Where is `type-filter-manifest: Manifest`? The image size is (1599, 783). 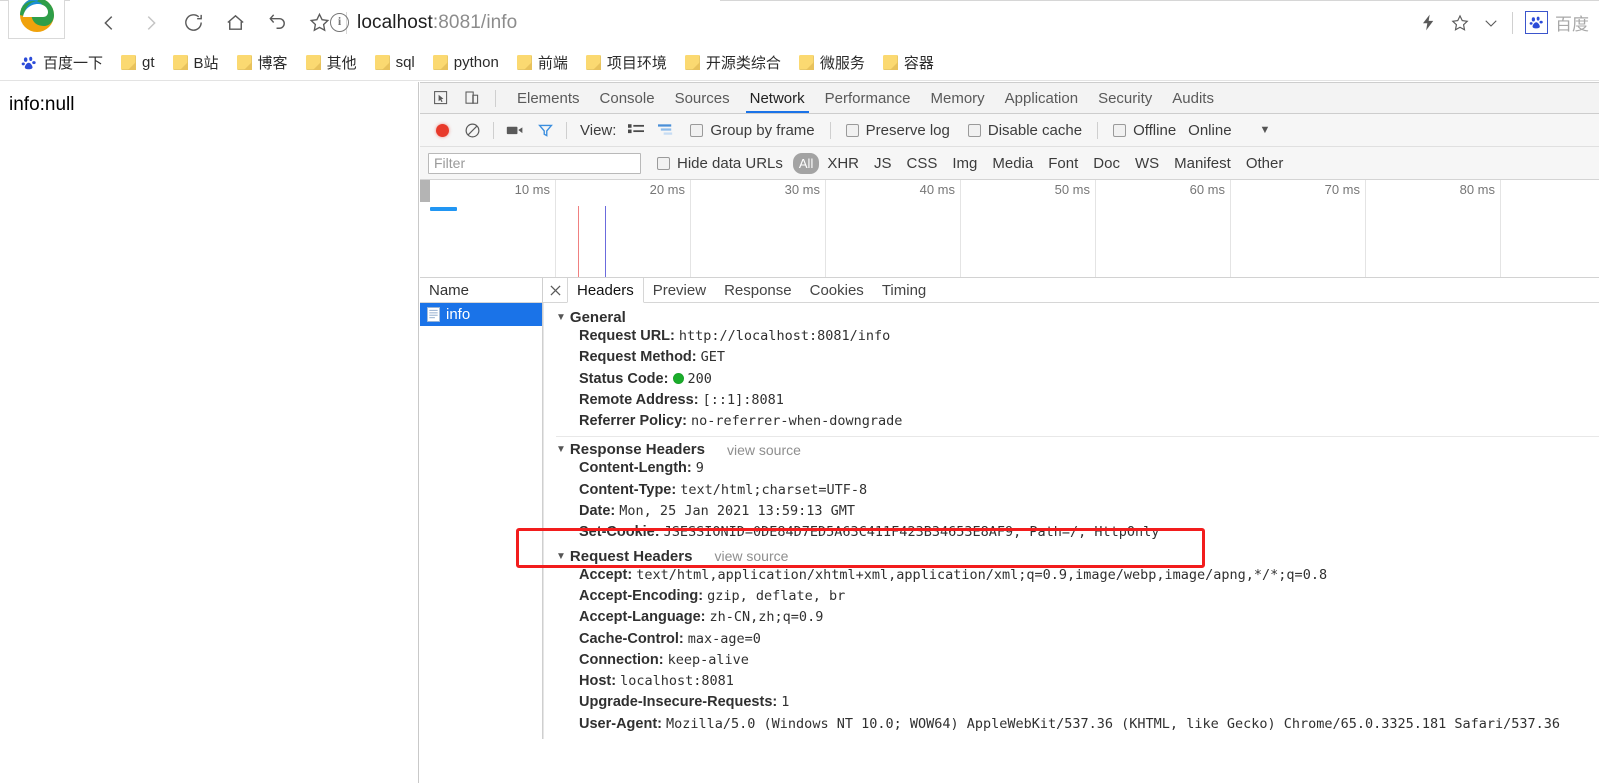
type-filter-manifest: Manifest is located at coordinates (1202, 163).